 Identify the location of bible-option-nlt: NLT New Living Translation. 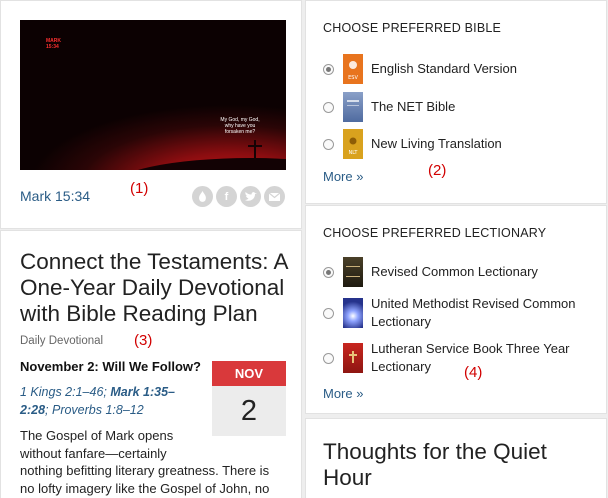
(412, 144).